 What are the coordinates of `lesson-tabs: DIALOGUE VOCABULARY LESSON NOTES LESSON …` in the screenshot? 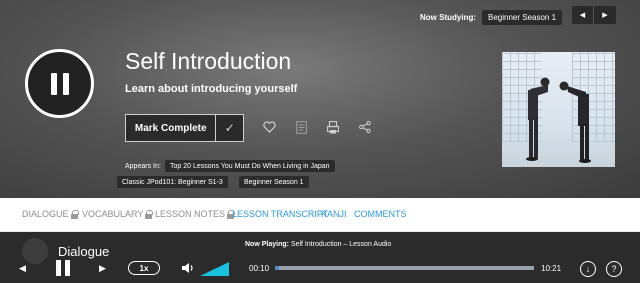 It's located at (320, 215).